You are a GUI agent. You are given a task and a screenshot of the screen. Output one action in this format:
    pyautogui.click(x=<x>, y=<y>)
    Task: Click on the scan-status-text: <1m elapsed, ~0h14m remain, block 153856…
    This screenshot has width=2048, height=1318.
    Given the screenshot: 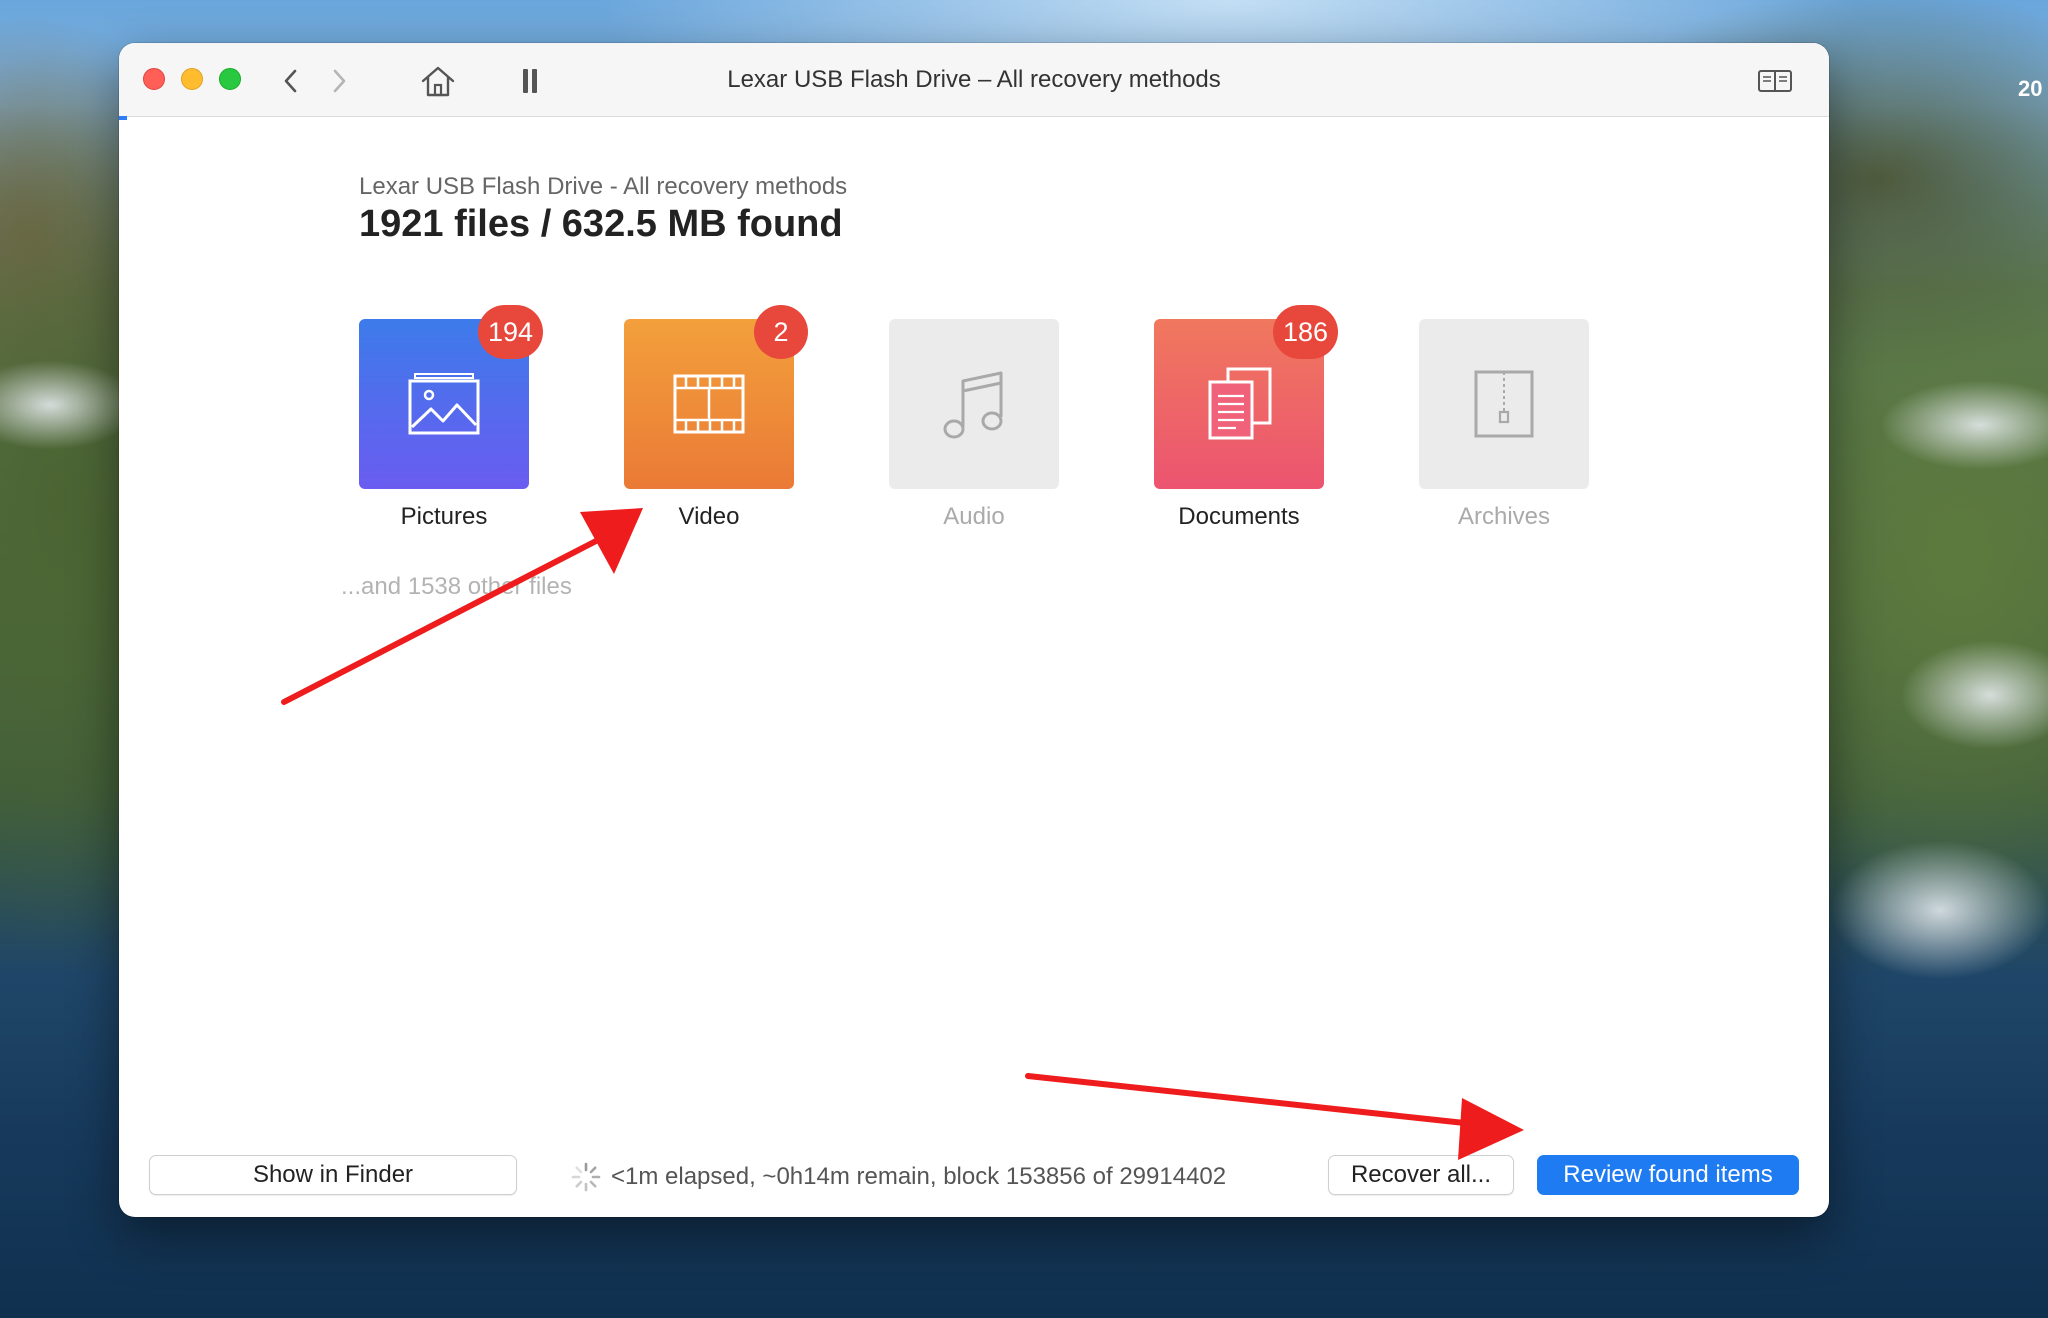 What is the action you would take?
    pyautogui.click(x=919, y=1176)
    